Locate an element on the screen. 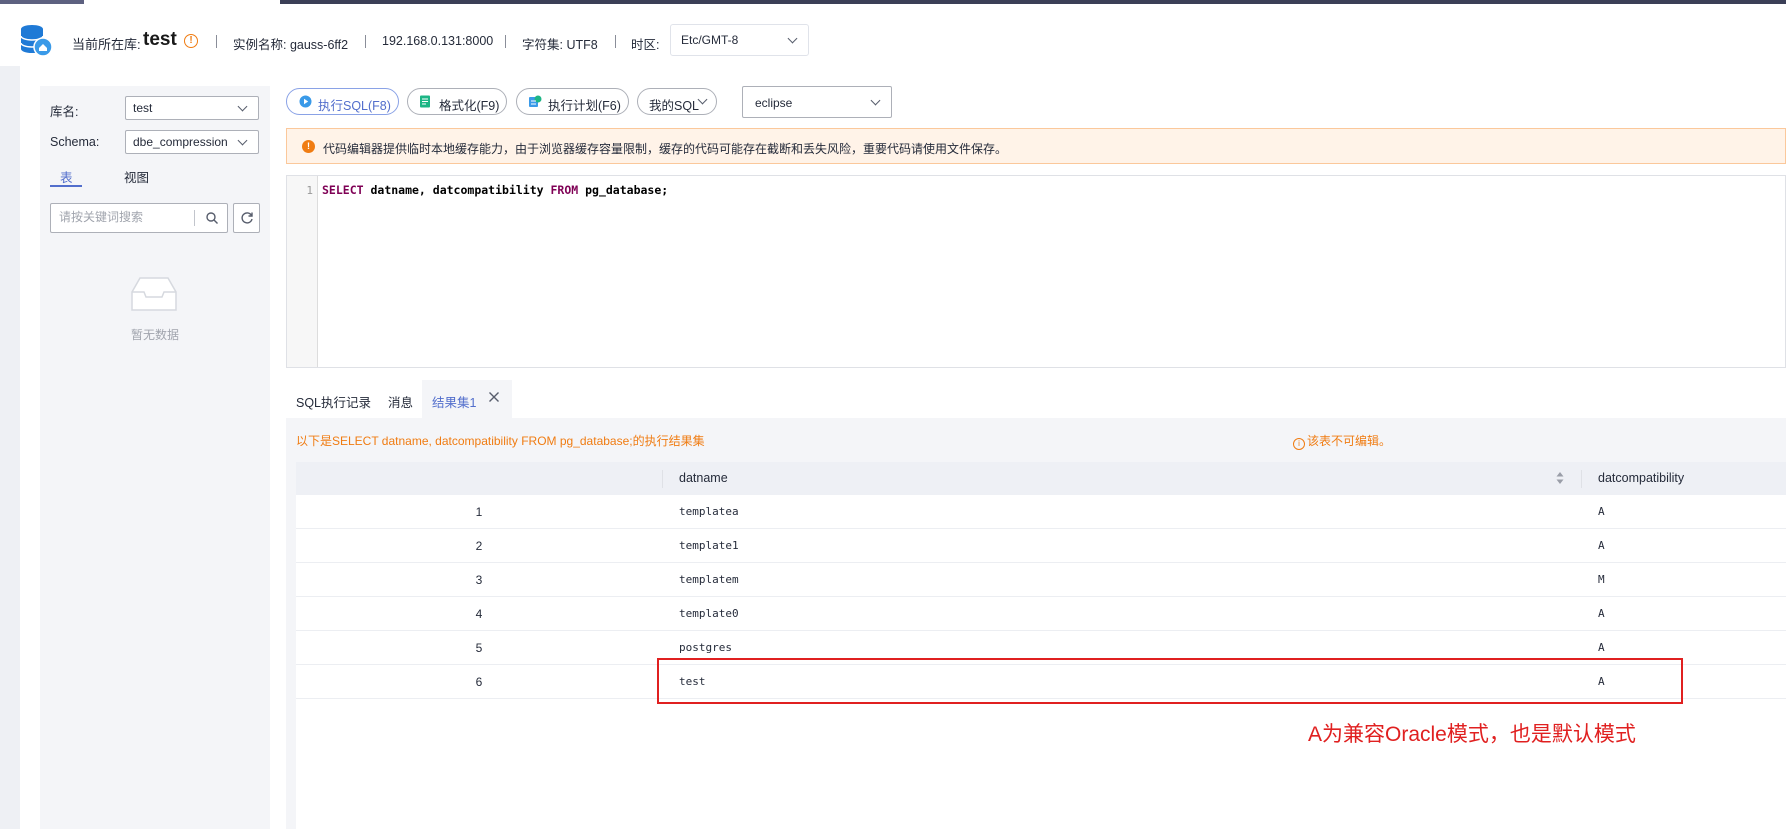 The image size is (1786, 829). refresh-icon is located at coordinates (247, 218).